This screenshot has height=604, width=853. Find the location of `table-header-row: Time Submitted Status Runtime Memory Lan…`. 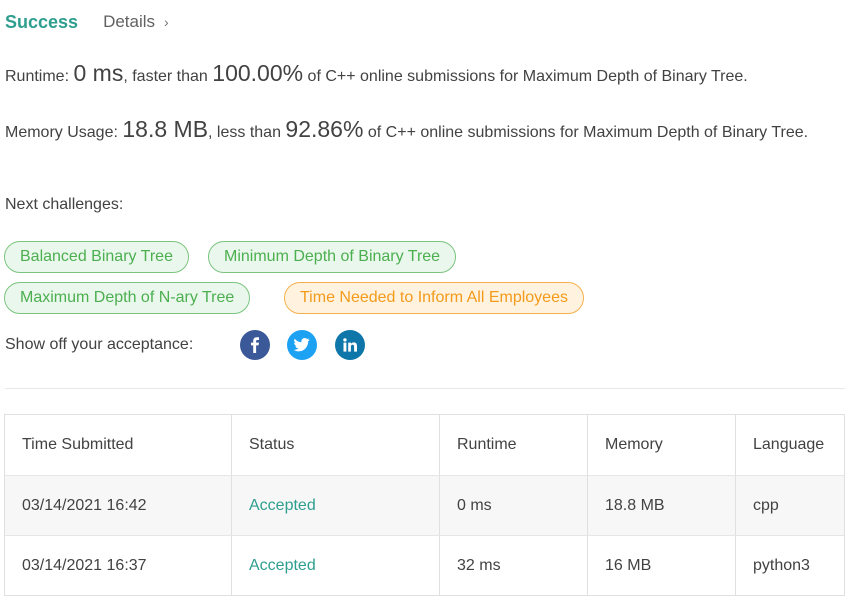

table-header-row: Time Submitted Status Runtime Memory Lan… is located at coordinates (424, 445).